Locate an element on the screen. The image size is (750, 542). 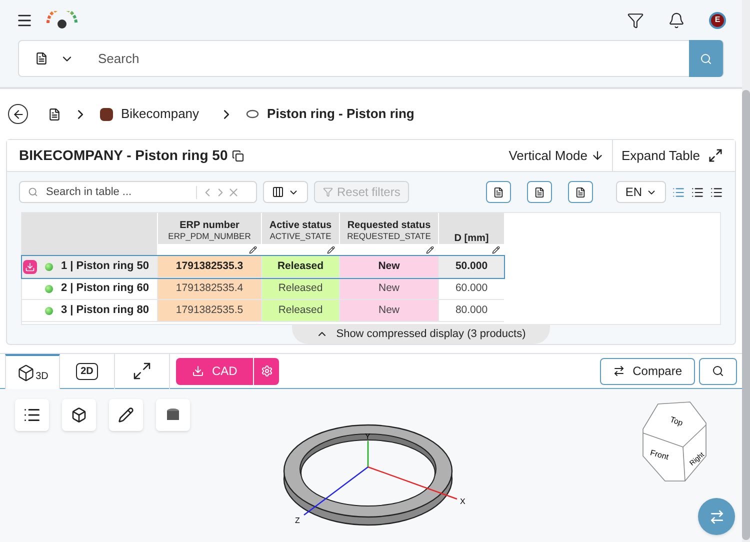
back-icon is located at coordinates (18, 114).